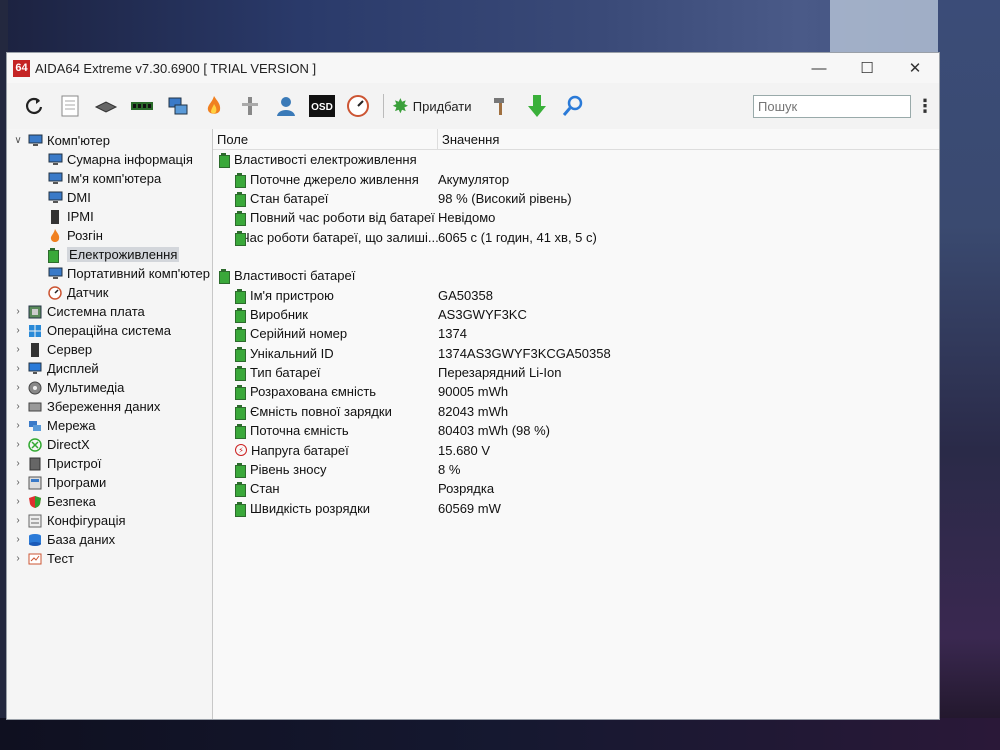 The image size is (1000, 750). I want to click on group-header-row: Властивості батареї, so click(576, 275).